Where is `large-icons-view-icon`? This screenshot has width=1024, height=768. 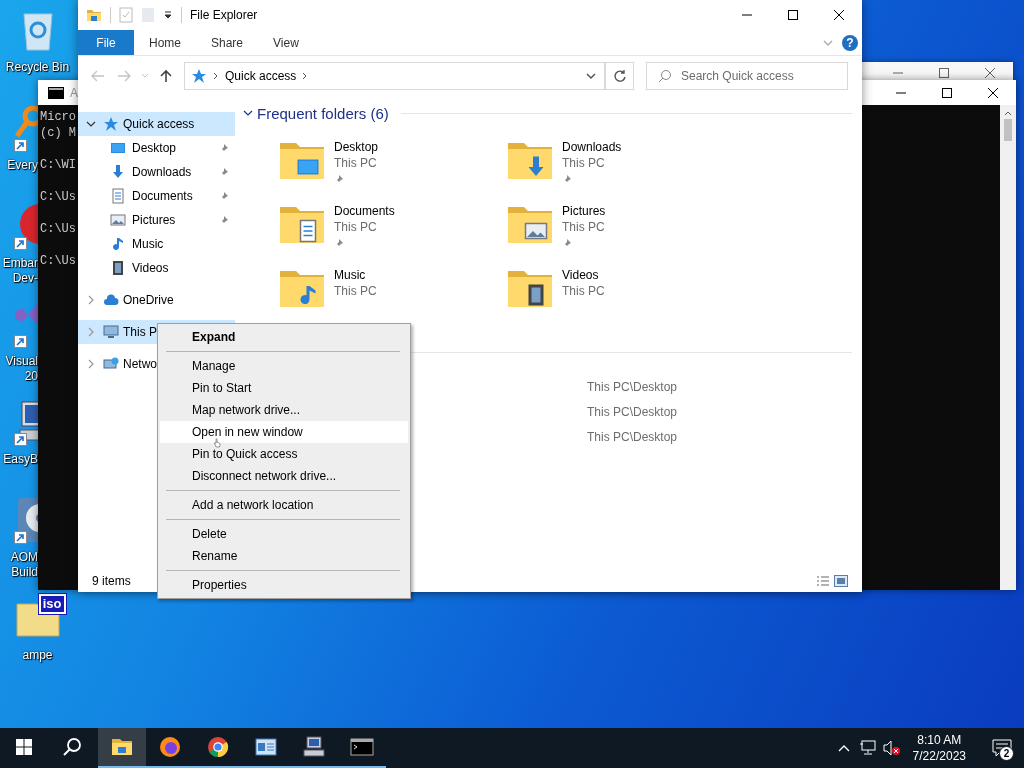 large-icons-view-icon is located at coordinates (841, 581).